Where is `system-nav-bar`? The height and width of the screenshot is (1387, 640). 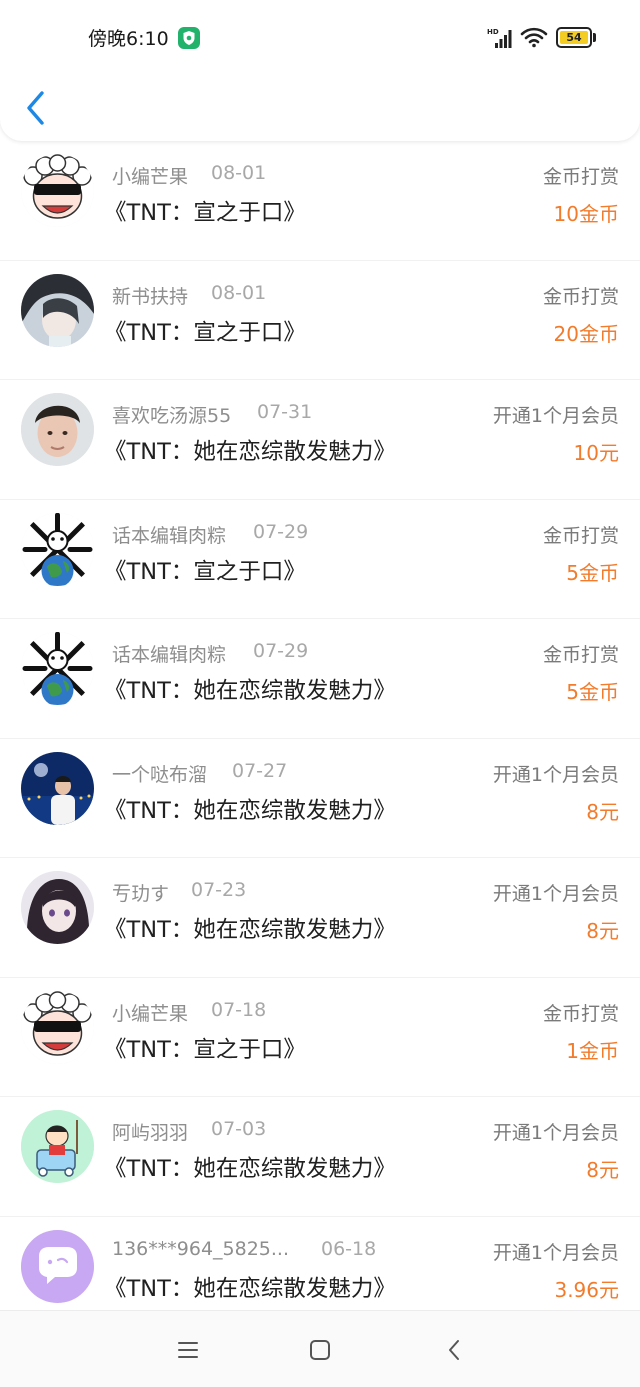 system-nav-bar is located at coordinates (320, 1348).